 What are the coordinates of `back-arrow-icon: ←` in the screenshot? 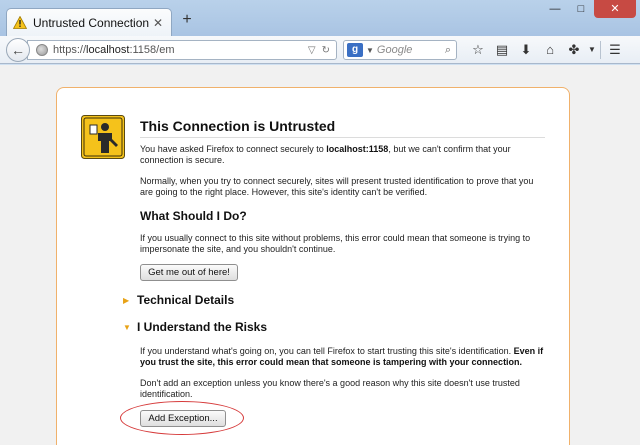 It's located at (18, 50).